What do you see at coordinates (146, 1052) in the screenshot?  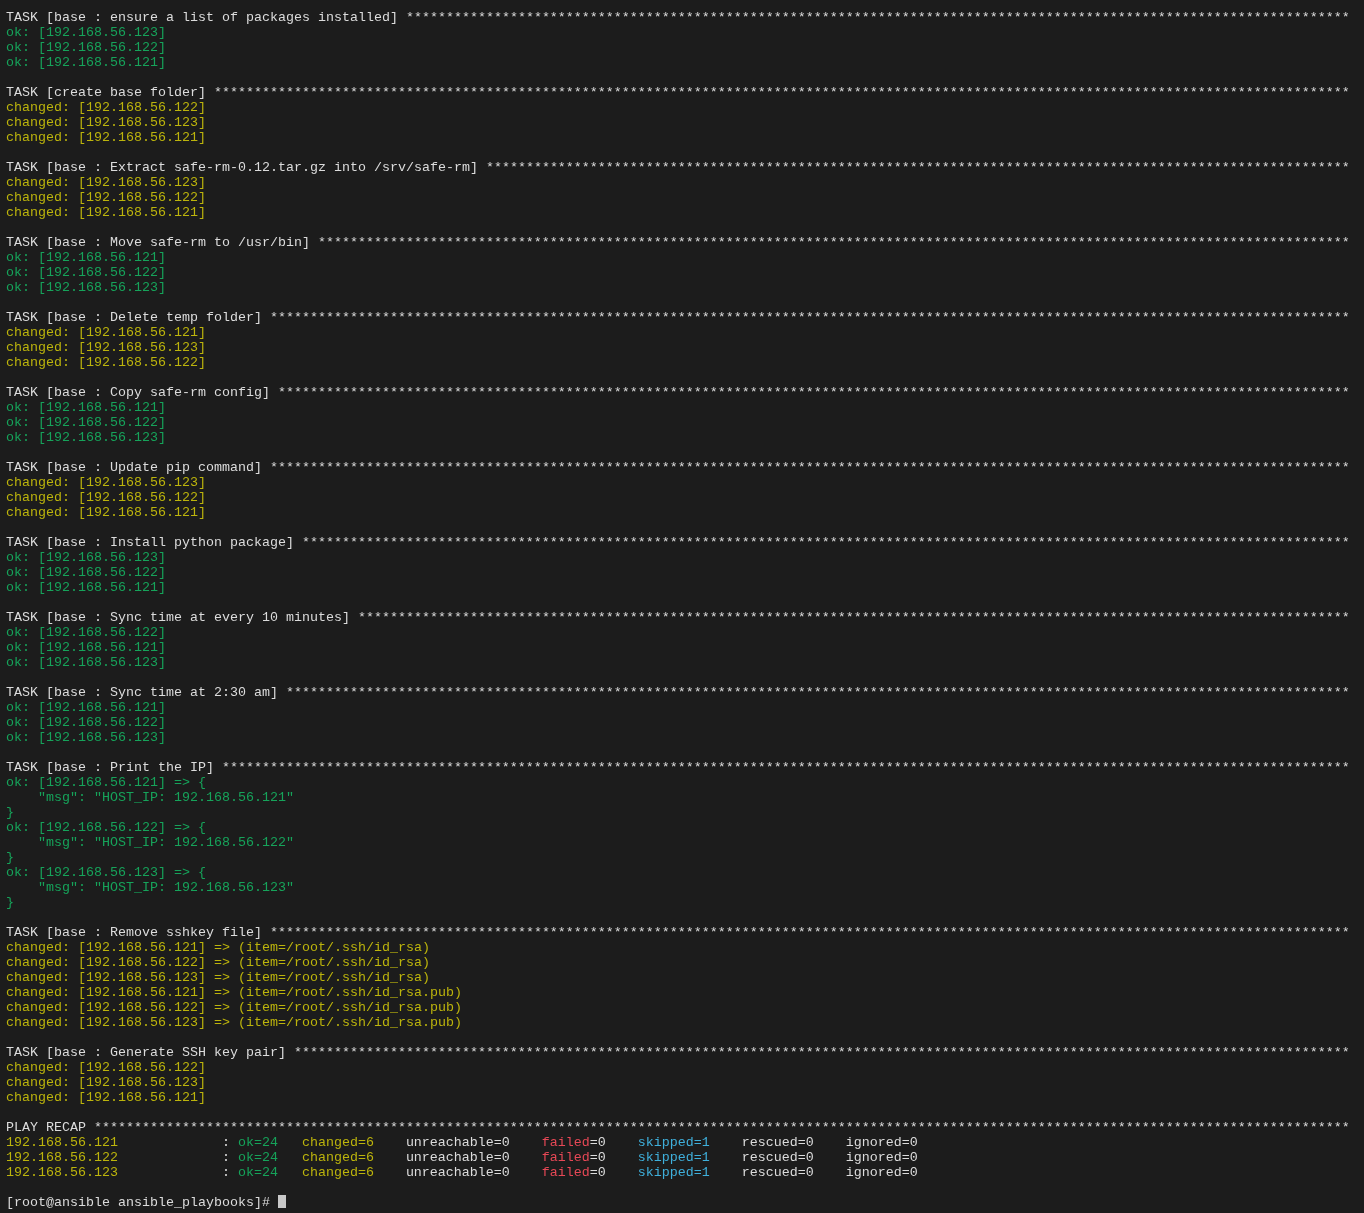 I see `task-header: TASK [base : Generate SSH key pair]` at bounding box center [146, 1052].